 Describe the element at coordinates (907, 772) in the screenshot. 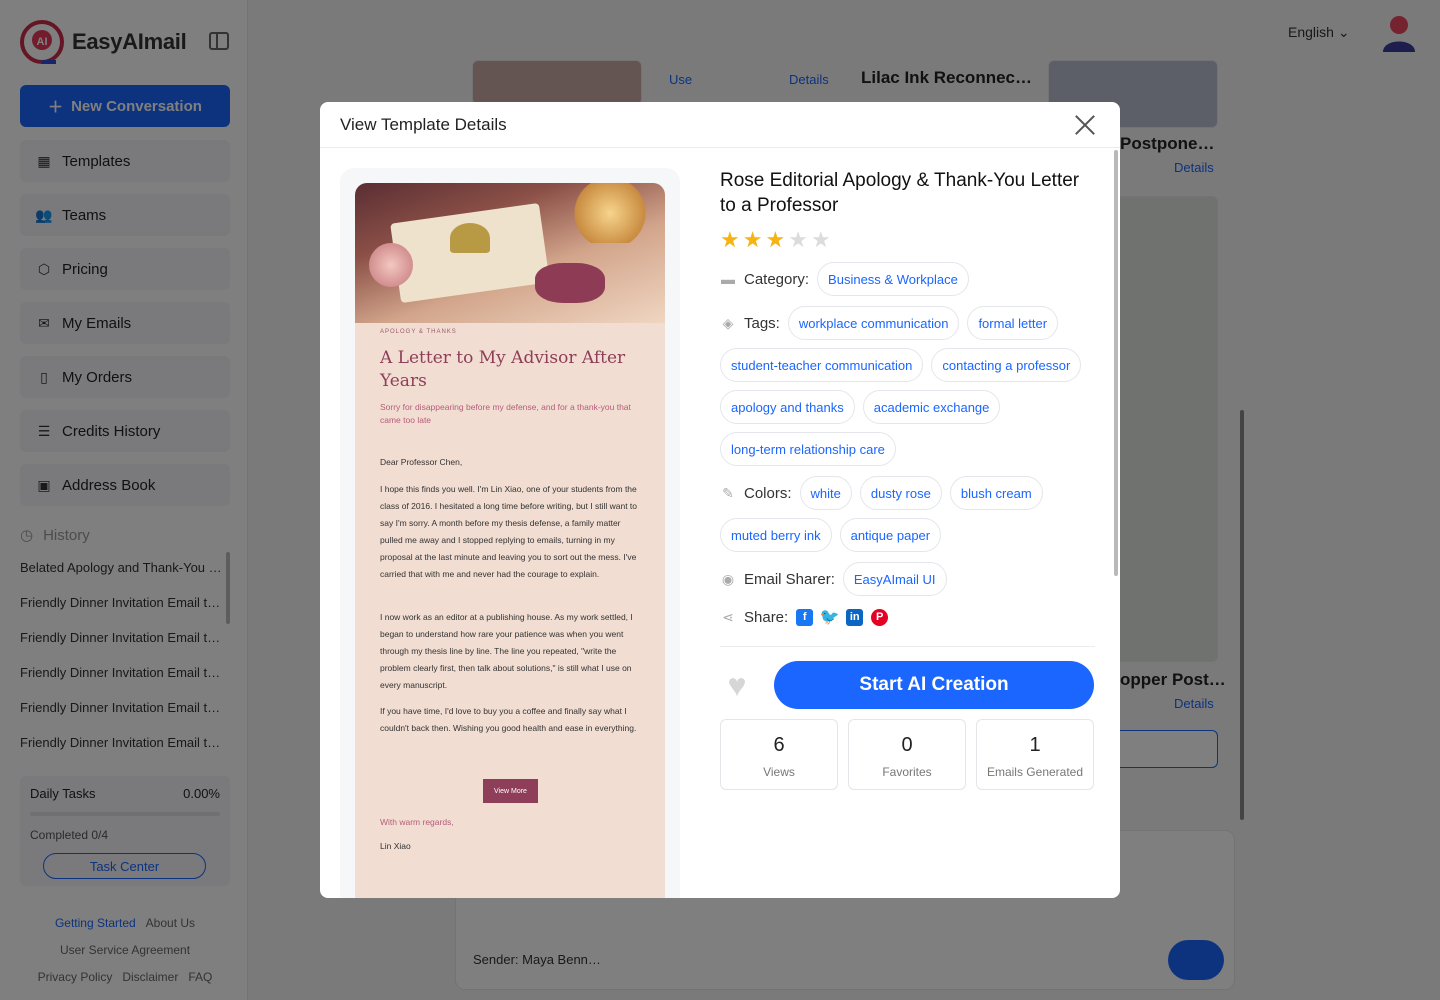

I see `stat-label: Favorites` at that location.